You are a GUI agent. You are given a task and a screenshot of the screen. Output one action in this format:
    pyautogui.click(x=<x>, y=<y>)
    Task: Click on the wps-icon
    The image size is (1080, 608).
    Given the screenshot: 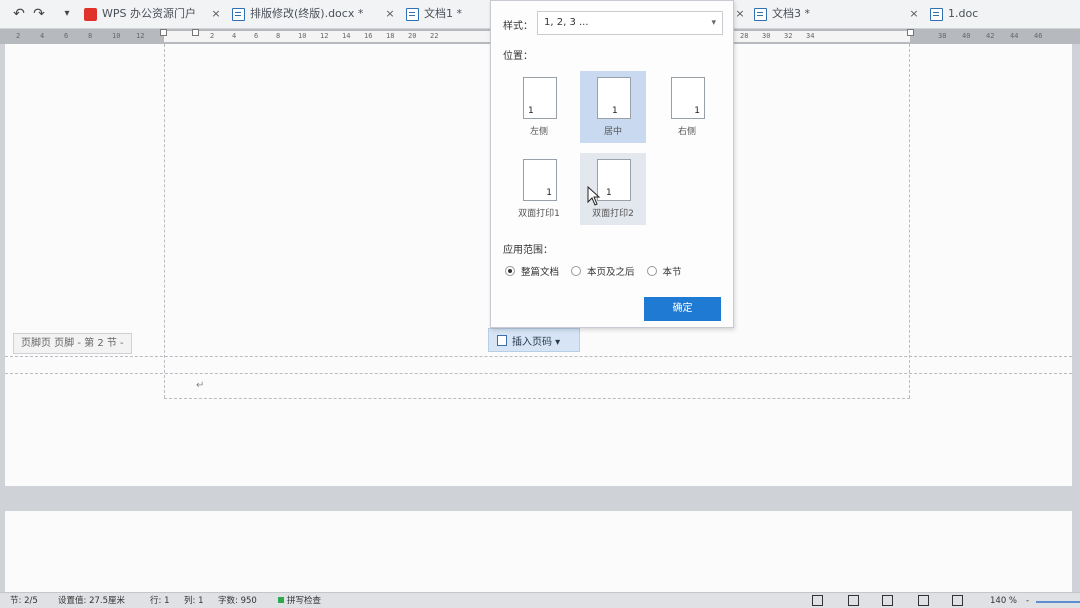 What is the action you would take?
    pyautogui.click(x=90, y=14)
    